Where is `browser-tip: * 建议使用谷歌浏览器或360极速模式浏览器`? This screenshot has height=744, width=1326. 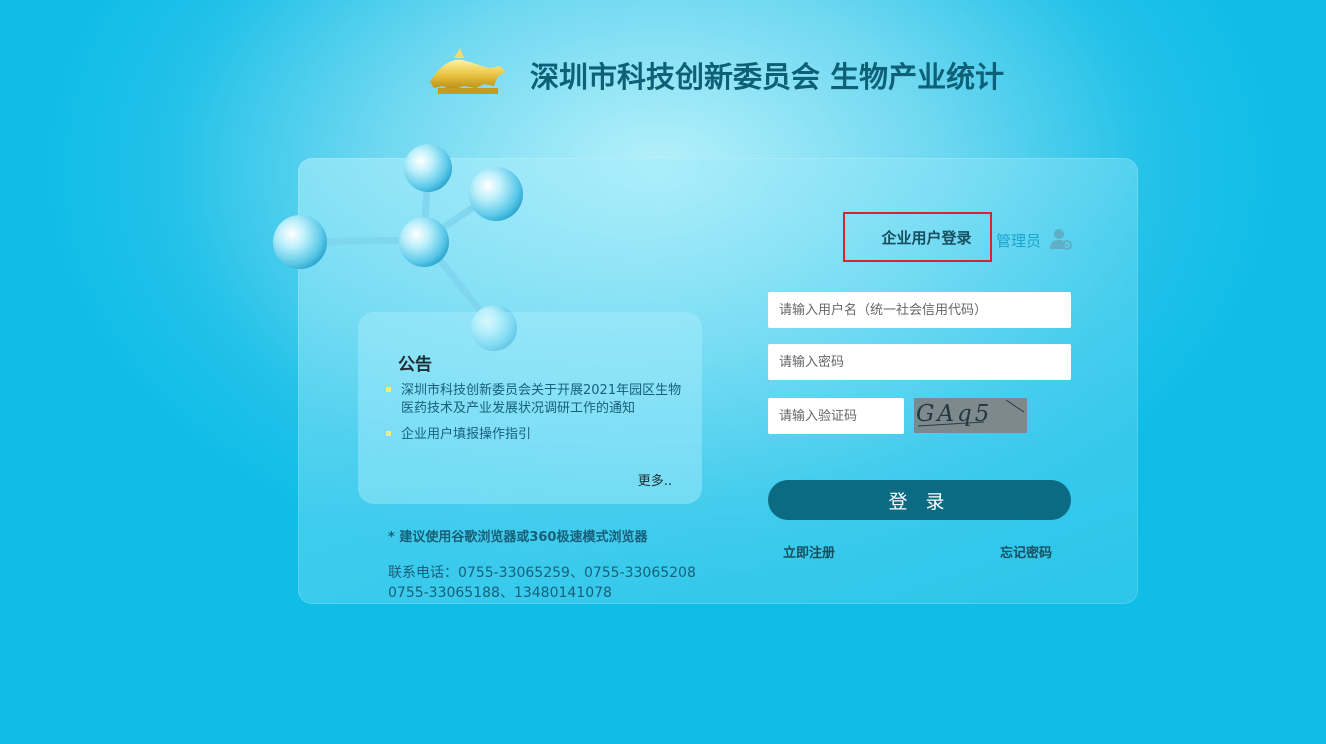
browser-tip: * 建议使用谷歌浏览器或360极速模式浏览器 is located at coordinates (518, 537).